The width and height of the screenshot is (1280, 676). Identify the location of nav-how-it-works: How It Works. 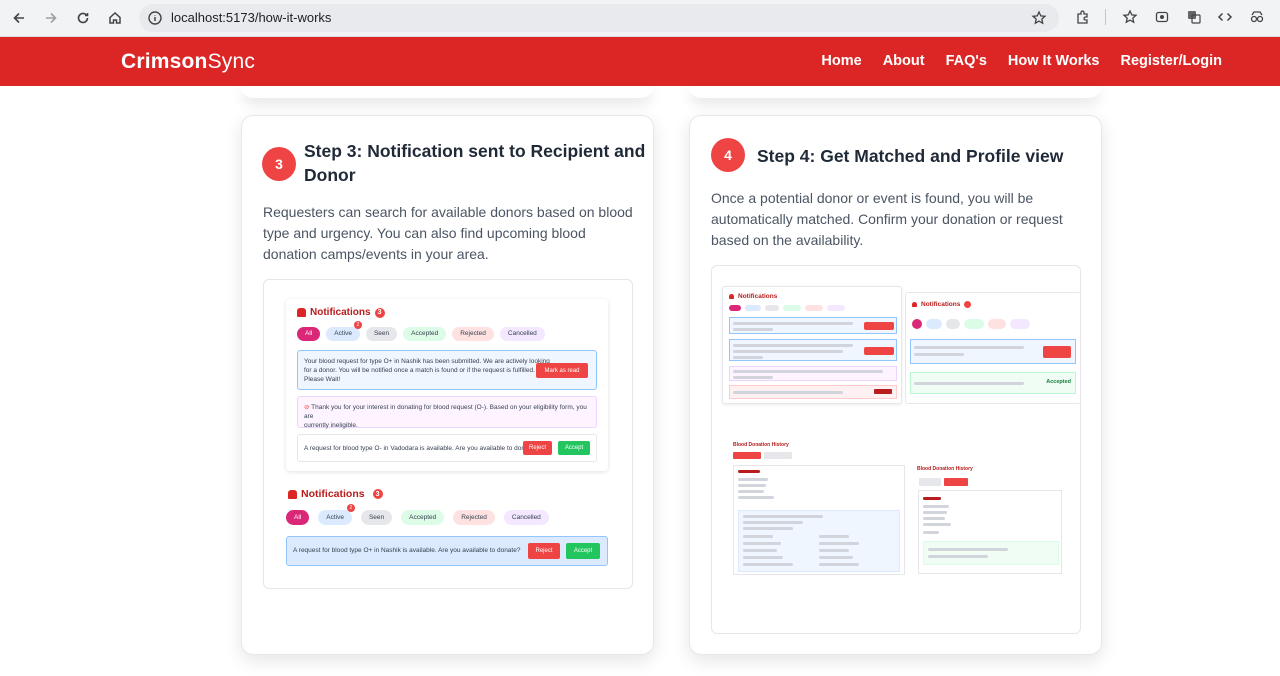
(1054, 61).